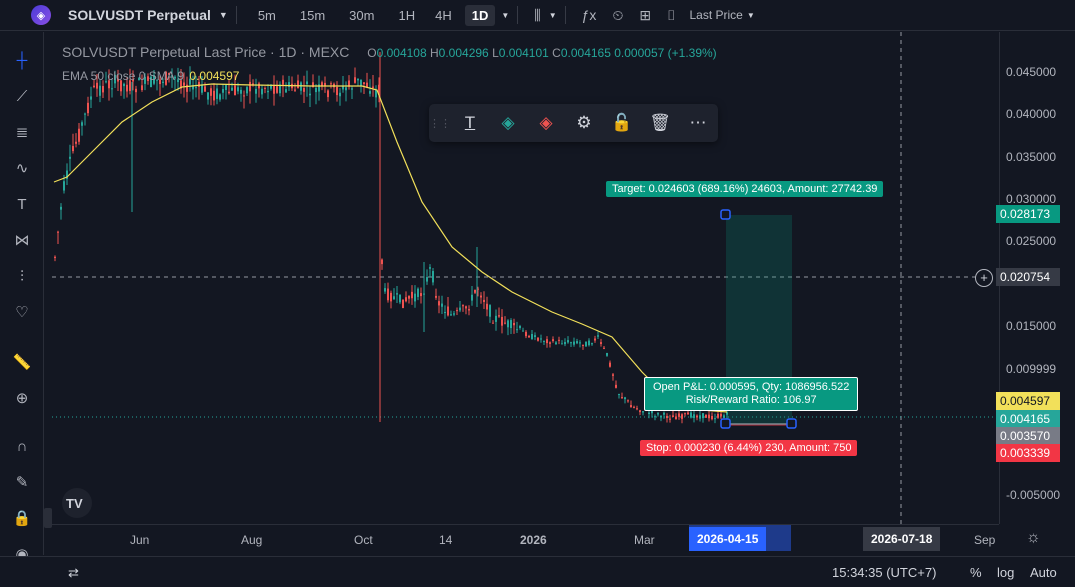 This screenshot has width=1075, height=587. I want to click on crosshair-icon: ┼, so click(22, 60).